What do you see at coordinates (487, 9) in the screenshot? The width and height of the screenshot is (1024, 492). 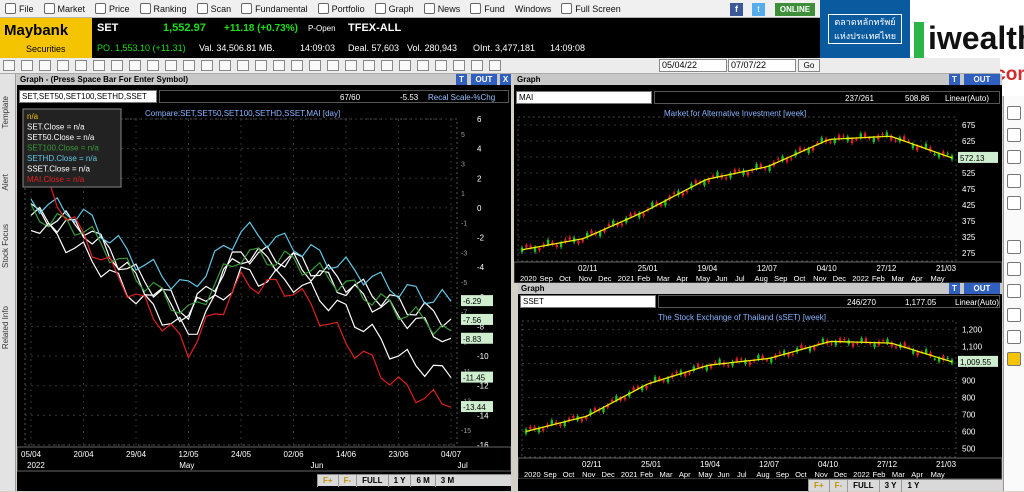 I see `menu-fund: Fund` at bounding box center [487, 9].